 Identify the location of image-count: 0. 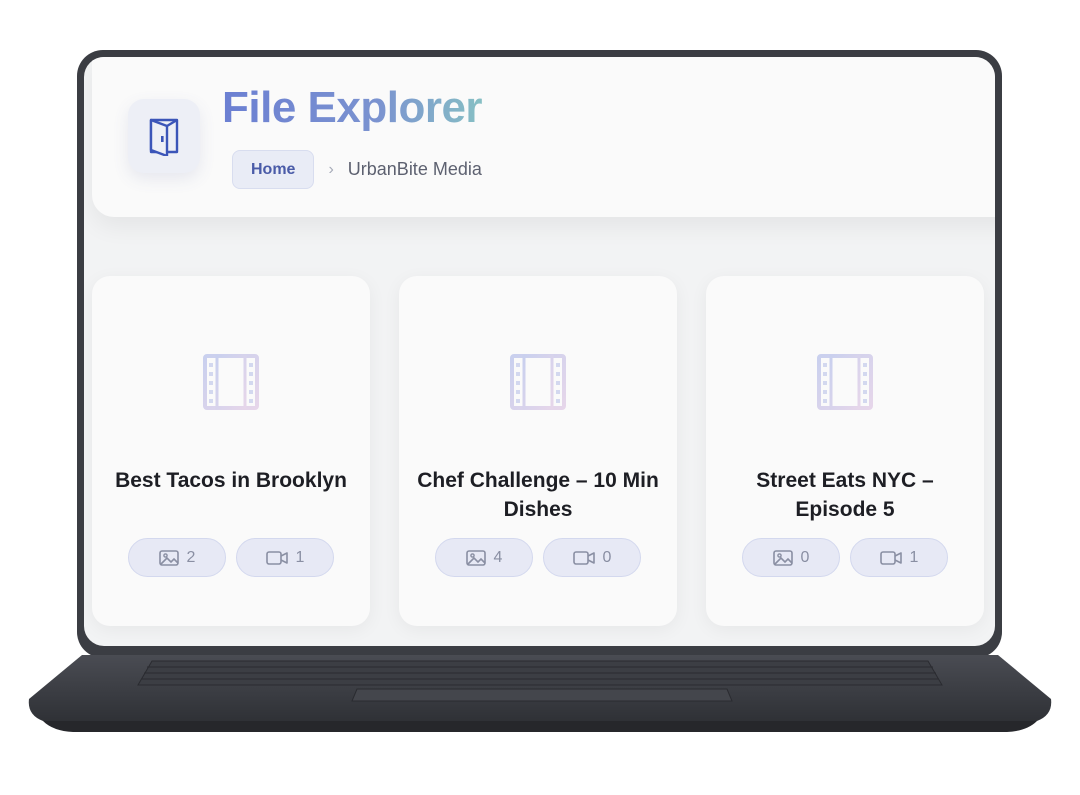
(805, 557).